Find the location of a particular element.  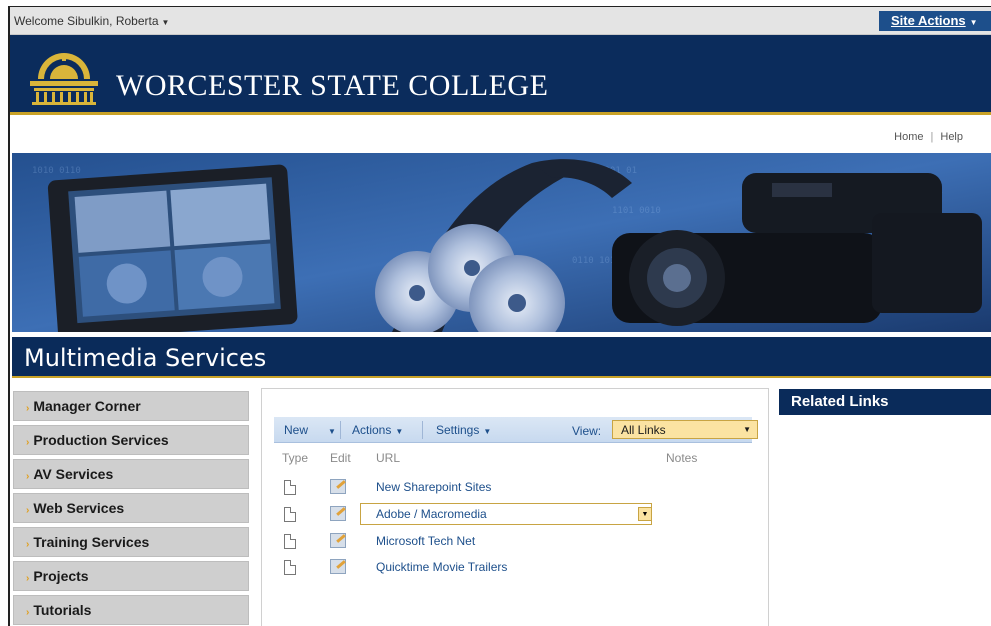

utility-nav: Home | Help is located at coordinates (928, 137).